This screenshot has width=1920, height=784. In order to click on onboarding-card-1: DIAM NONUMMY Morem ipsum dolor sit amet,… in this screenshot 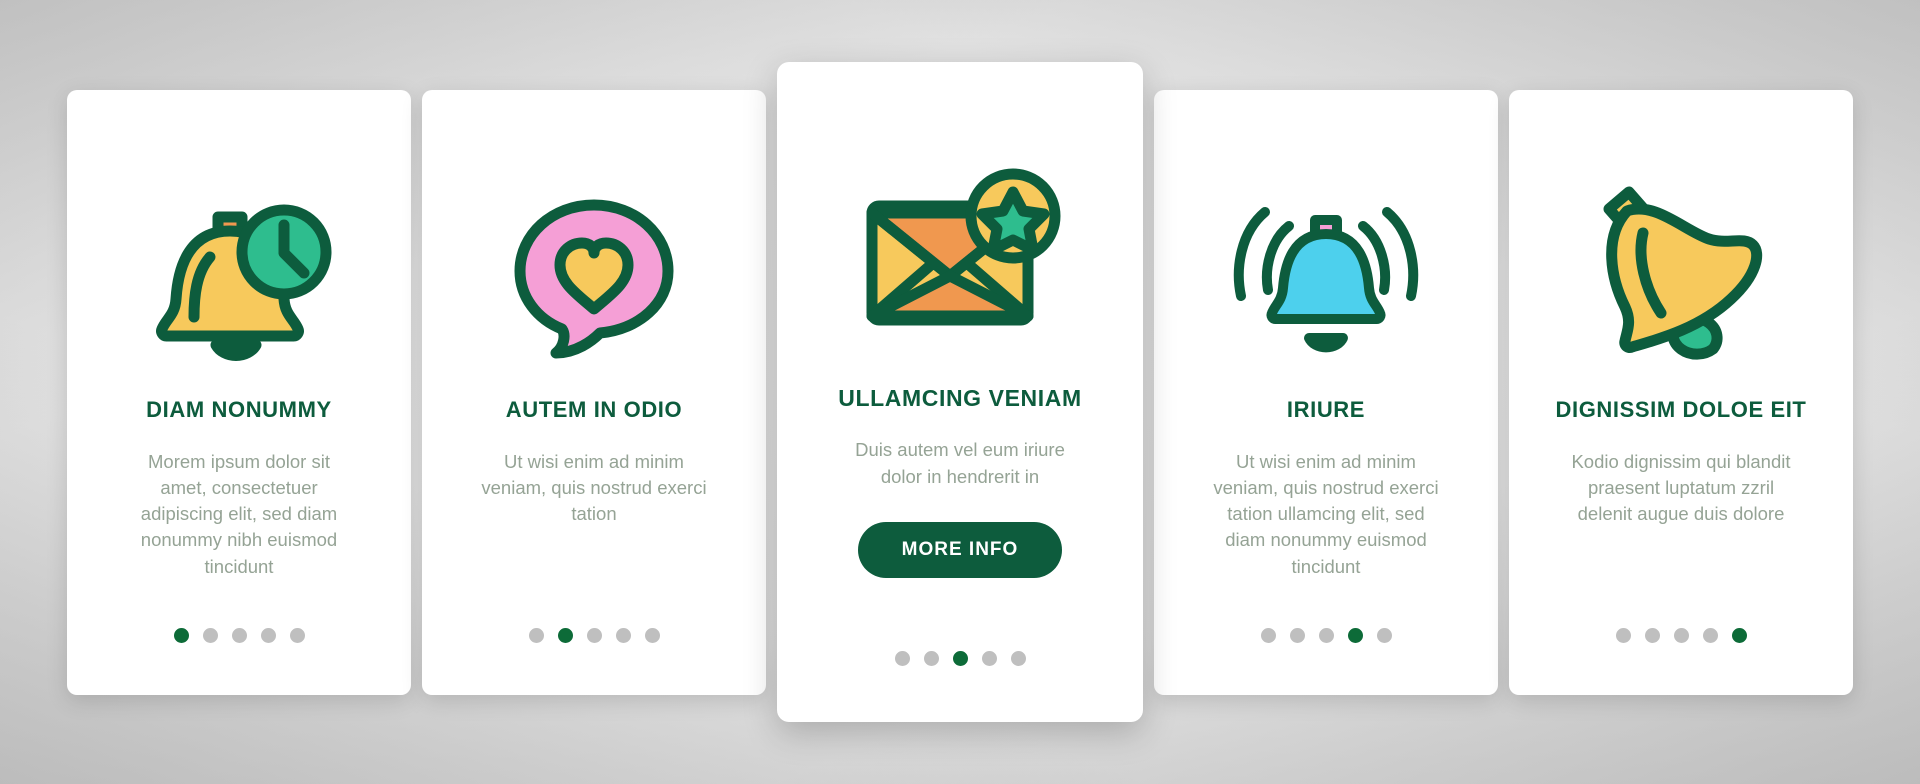, I will do `click(239, 392)`.